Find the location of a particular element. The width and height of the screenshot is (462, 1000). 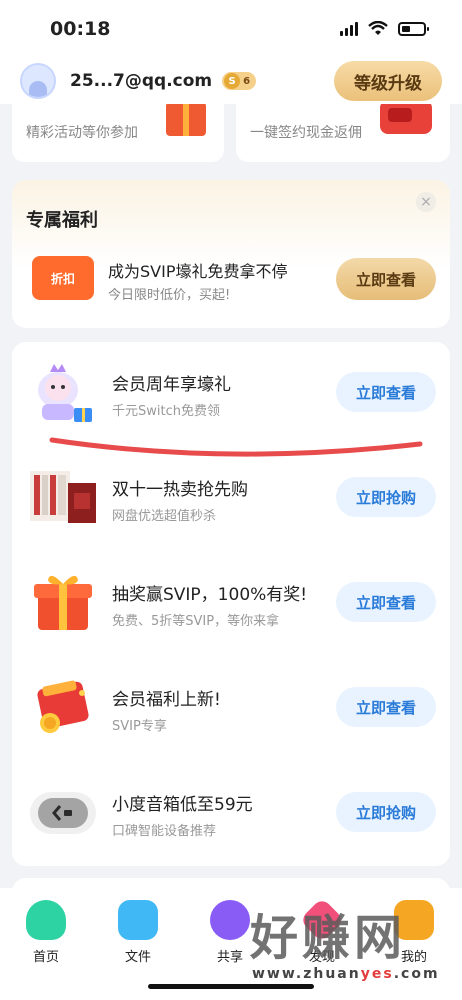

activity-card: 精彩活动等你参加 is located at coordinates (118, 133).